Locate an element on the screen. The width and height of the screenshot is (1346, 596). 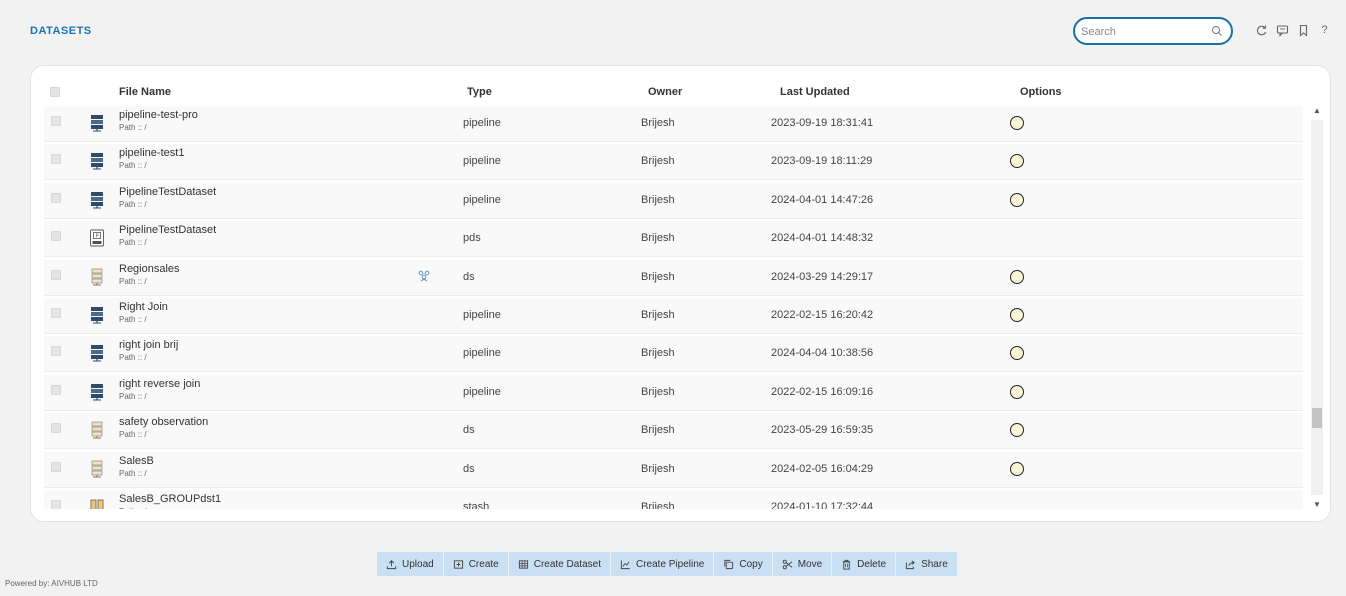
header-type: Type is located at coordinates (479, 92).